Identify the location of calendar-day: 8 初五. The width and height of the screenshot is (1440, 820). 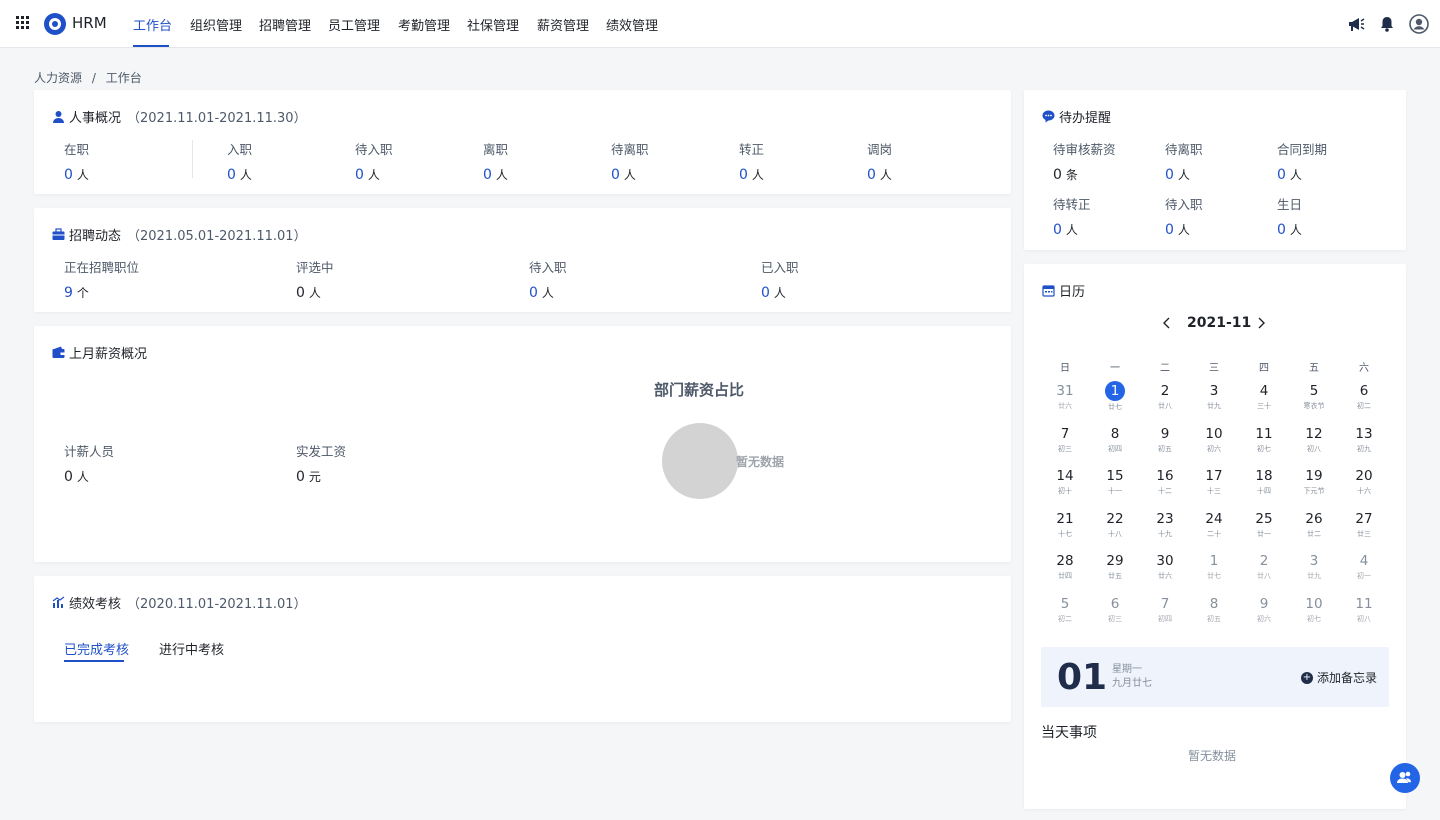
(1214, 613).